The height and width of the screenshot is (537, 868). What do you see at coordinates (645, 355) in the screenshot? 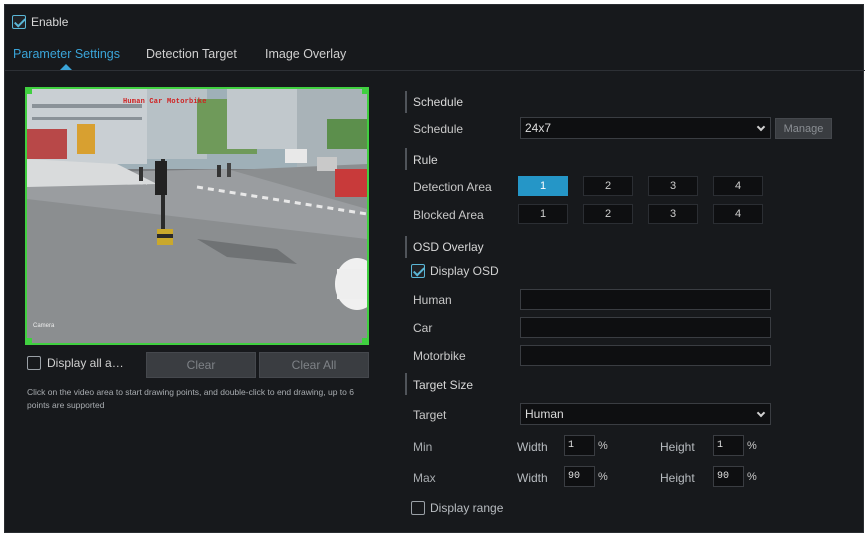
I see `motorbike-osd-input` at bounding box center [645, 355].